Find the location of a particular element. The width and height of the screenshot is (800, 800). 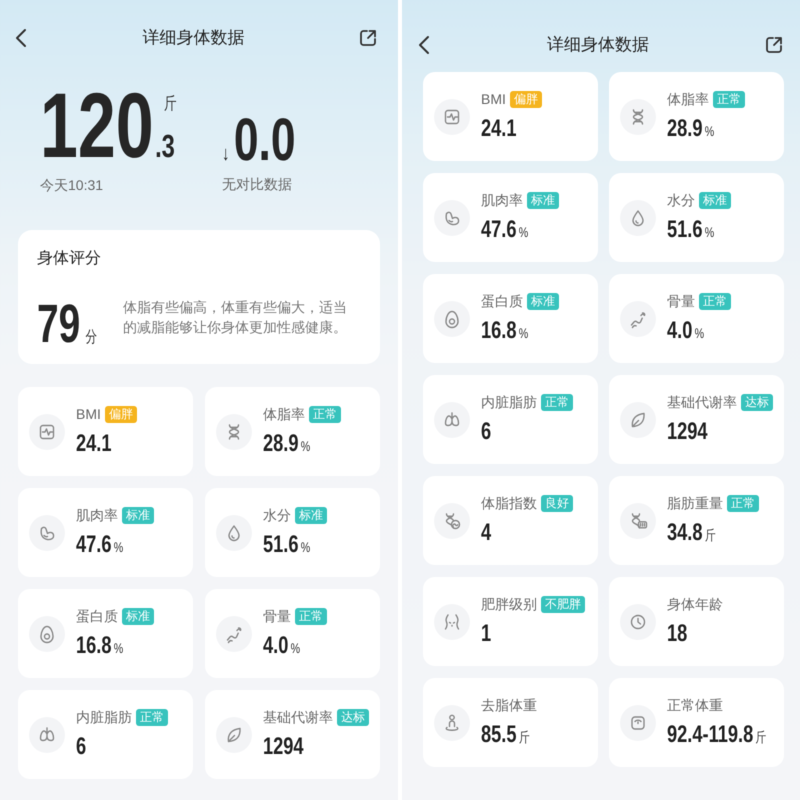

pulse-icon is located at coordinates (452, 116).